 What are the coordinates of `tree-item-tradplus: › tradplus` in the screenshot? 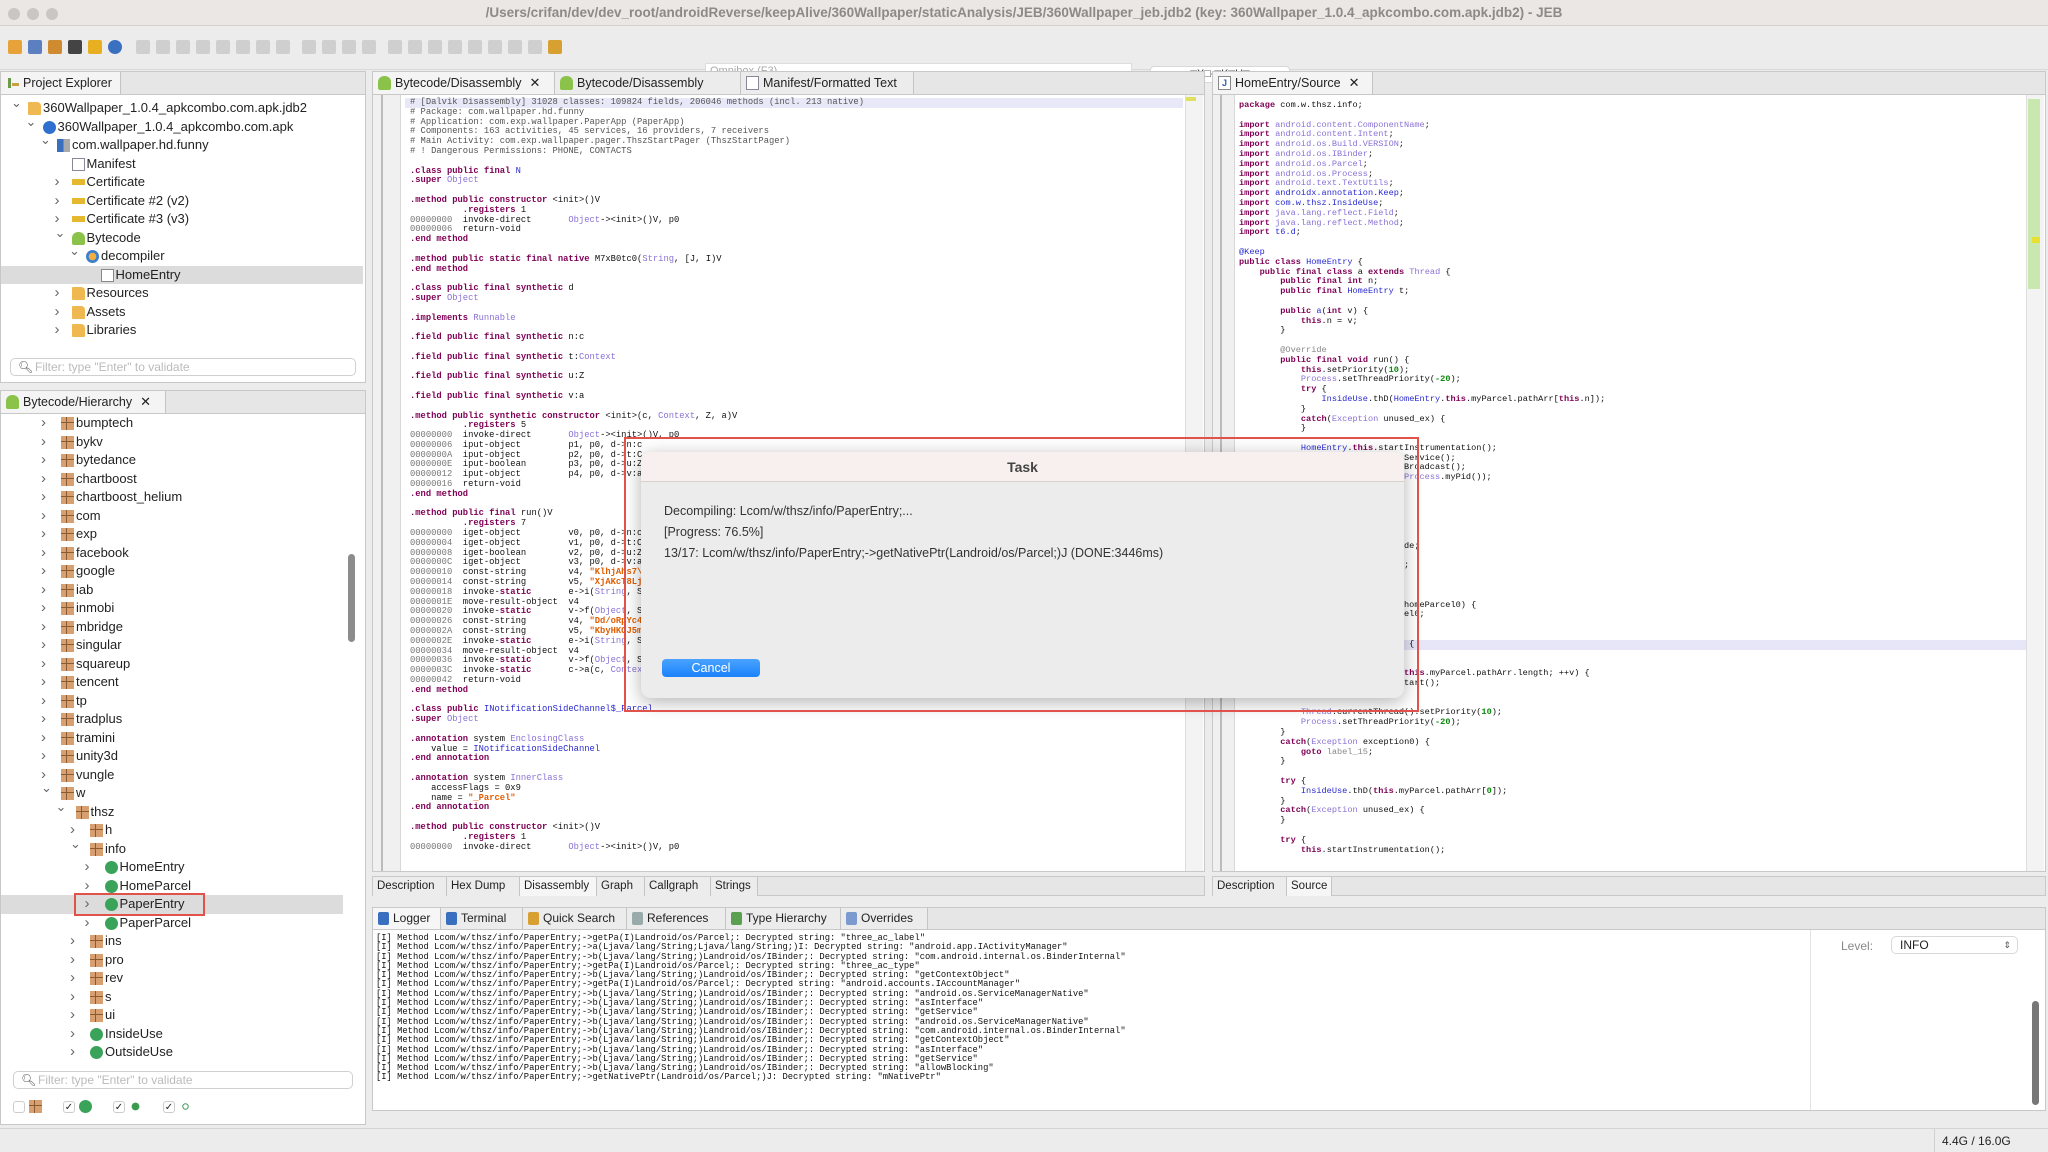 It's located at (172, 719).